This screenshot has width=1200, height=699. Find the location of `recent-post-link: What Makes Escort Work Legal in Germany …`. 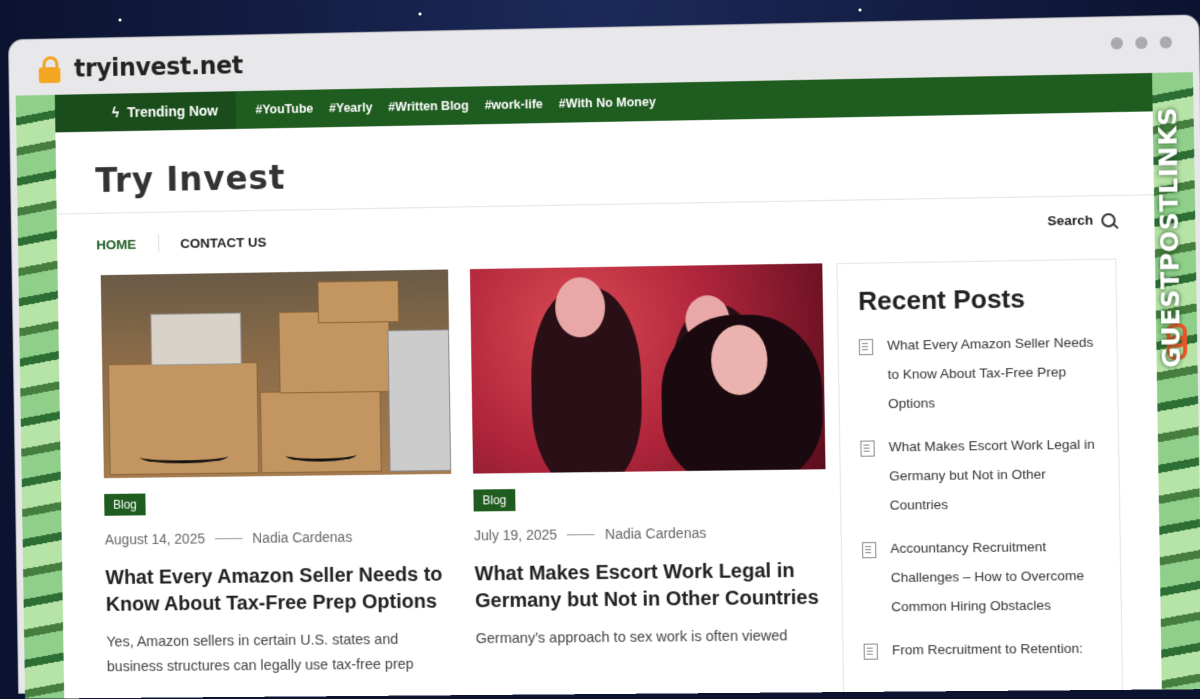

recent-post-link: What Makes Escort Work Legal in Germany … is located at coordinates (994, 475).